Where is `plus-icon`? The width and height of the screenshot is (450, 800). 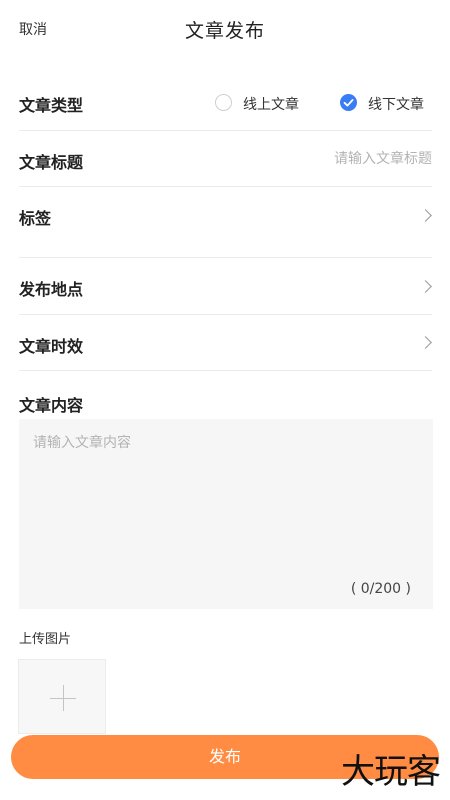
plus-icon is located at coordinates (63, 698).